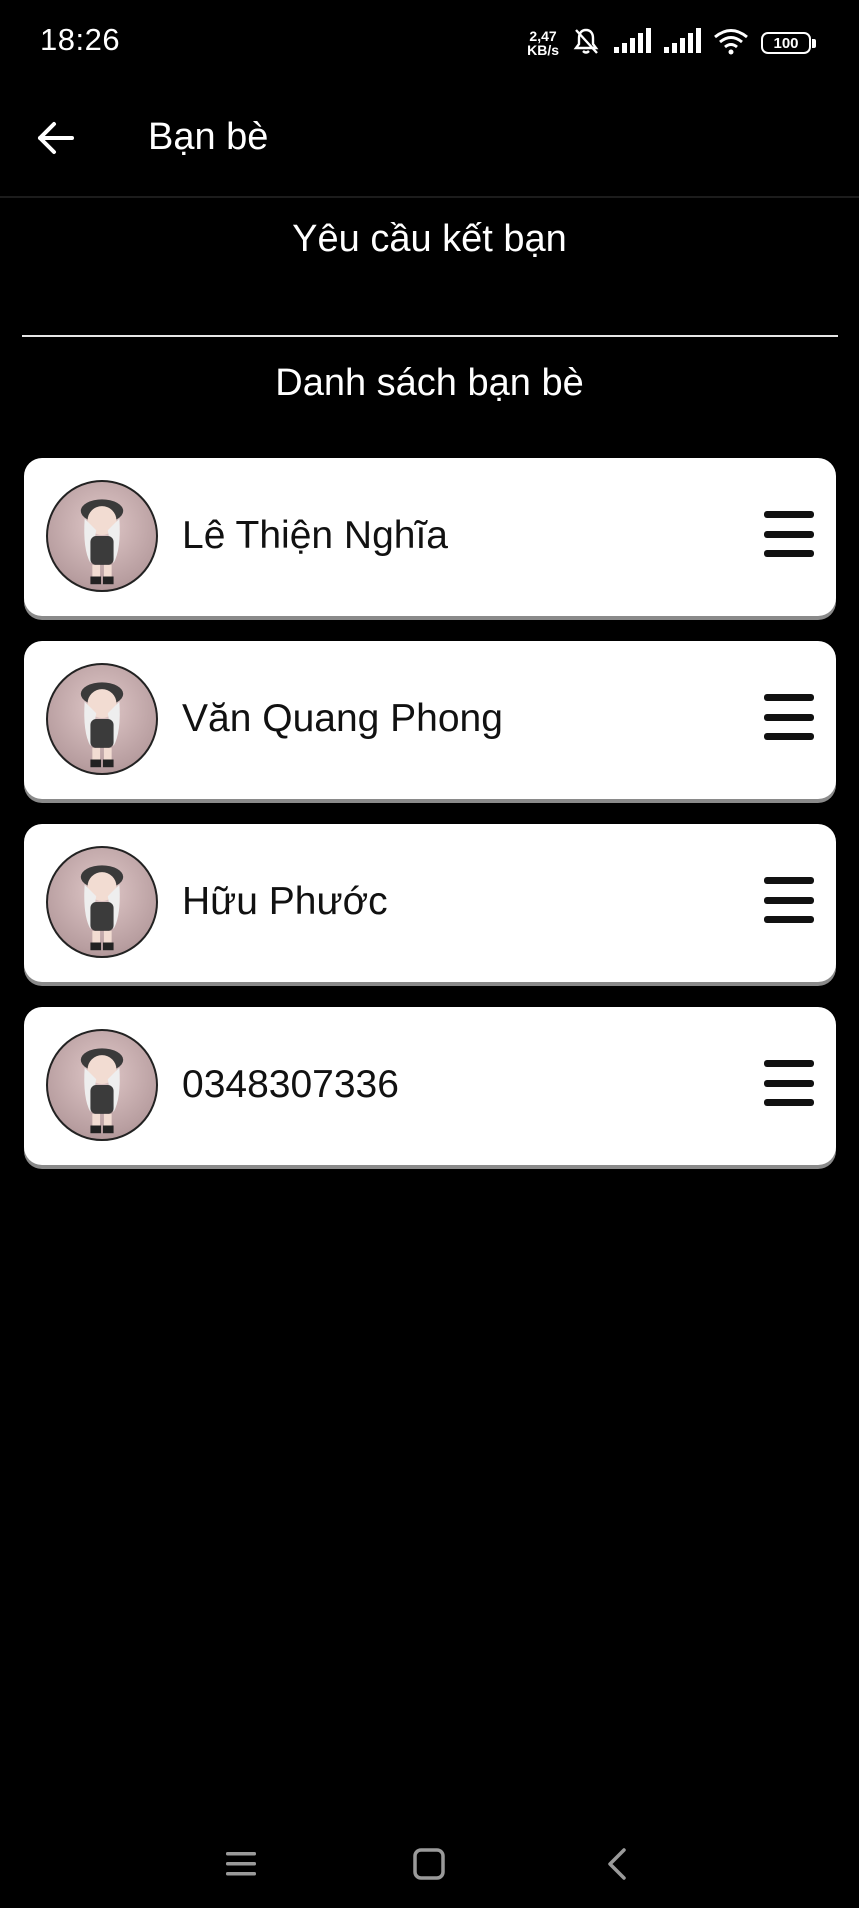 Image resolution: width=859 pixels, height=1908 pixels. Describe the element at coordinates (429, 383) in the screenshot. I see `tab-friend-list: Danh sách bạn bè` at that location.